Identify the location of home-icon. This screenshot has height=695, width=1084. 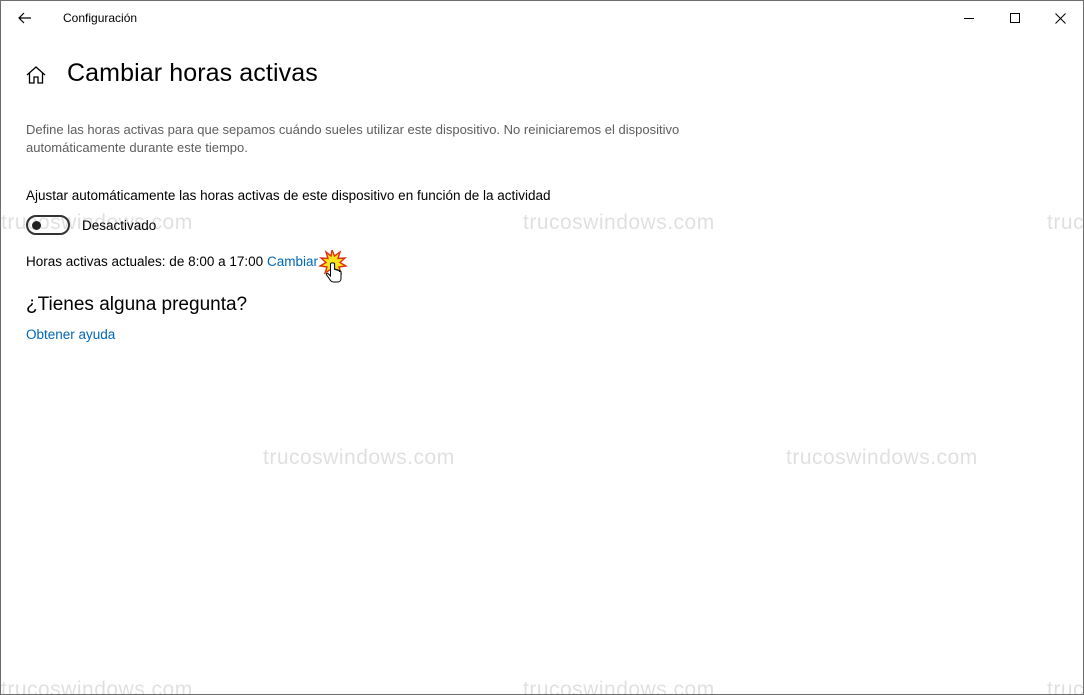
(36, 75).